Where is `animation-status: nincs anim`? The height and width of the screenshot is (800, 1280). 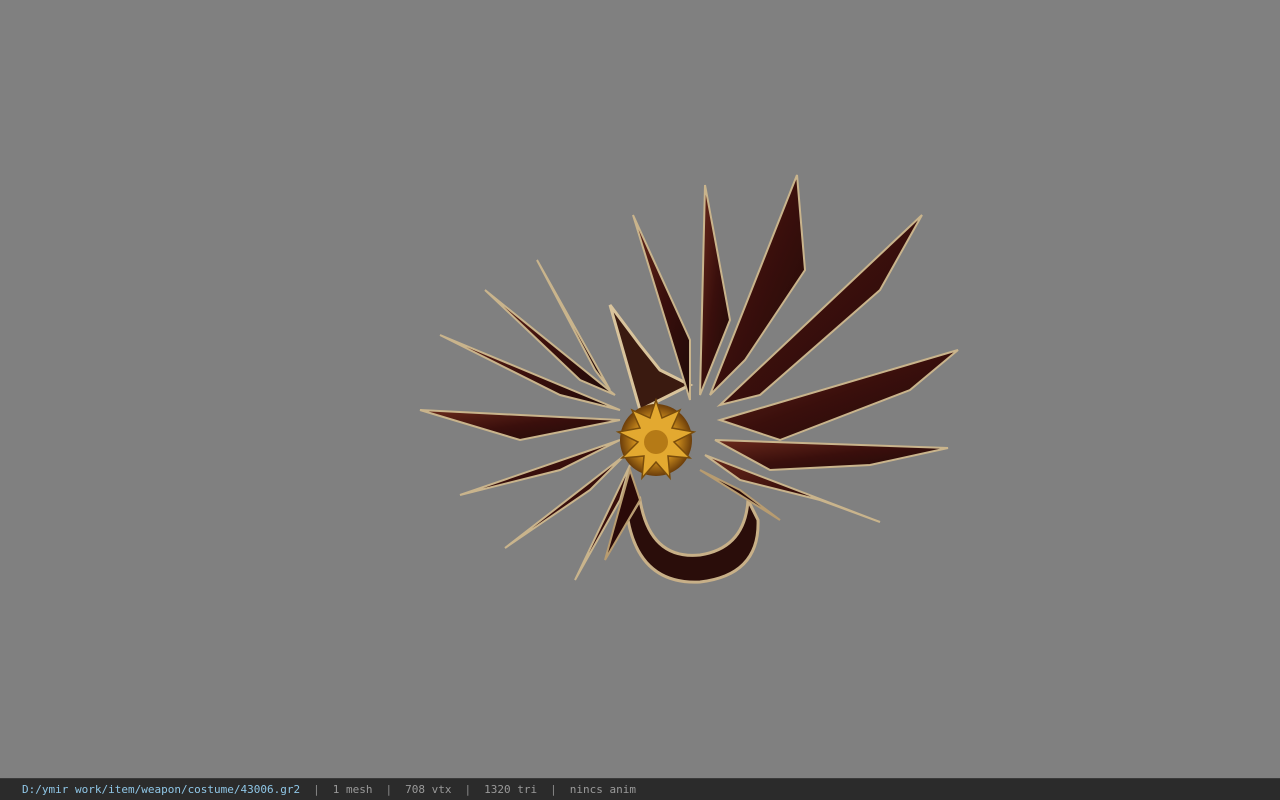 animation-status: nincs anim is located at coordinates (602, 789).